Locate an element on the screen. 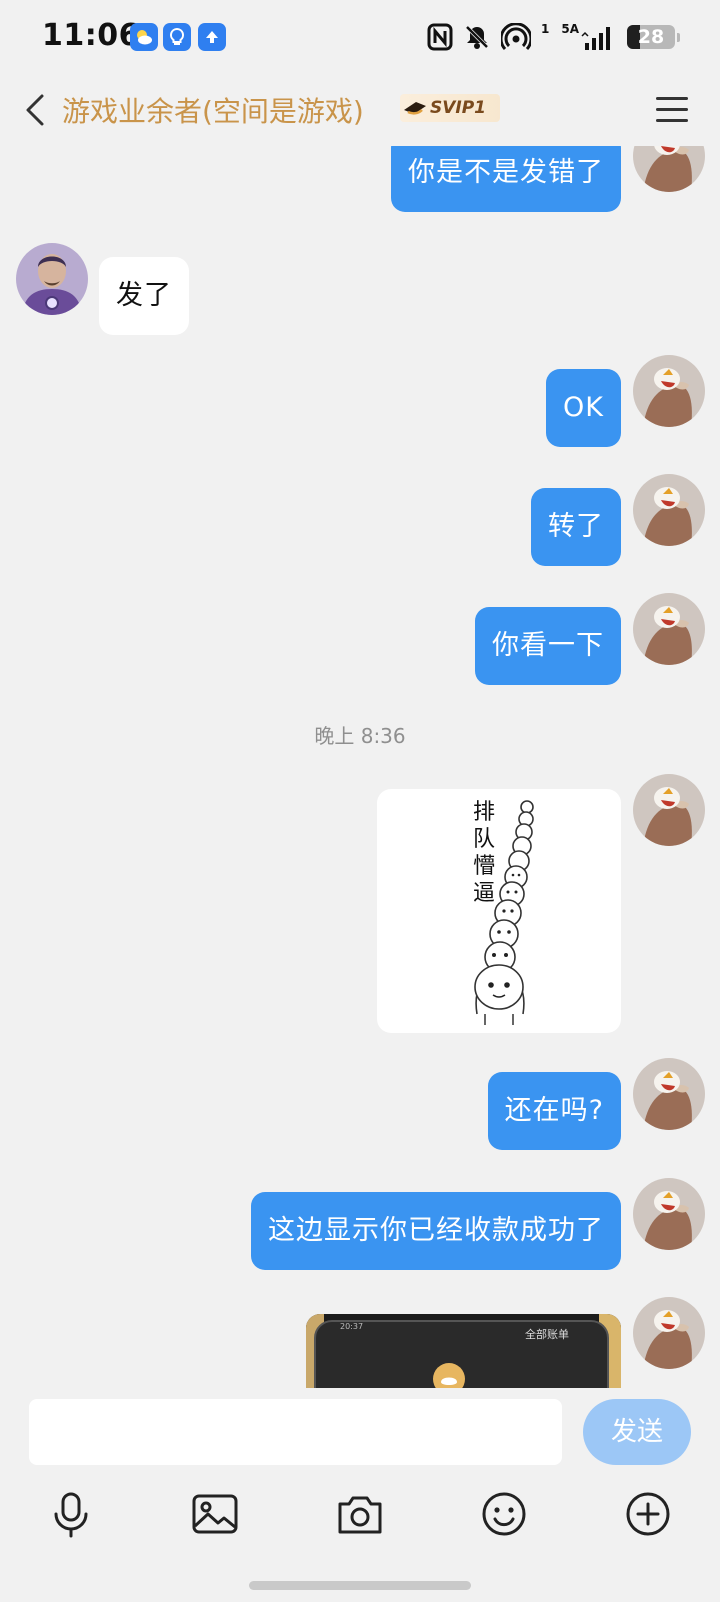  camera-button is located at coordinates (360, 1514).